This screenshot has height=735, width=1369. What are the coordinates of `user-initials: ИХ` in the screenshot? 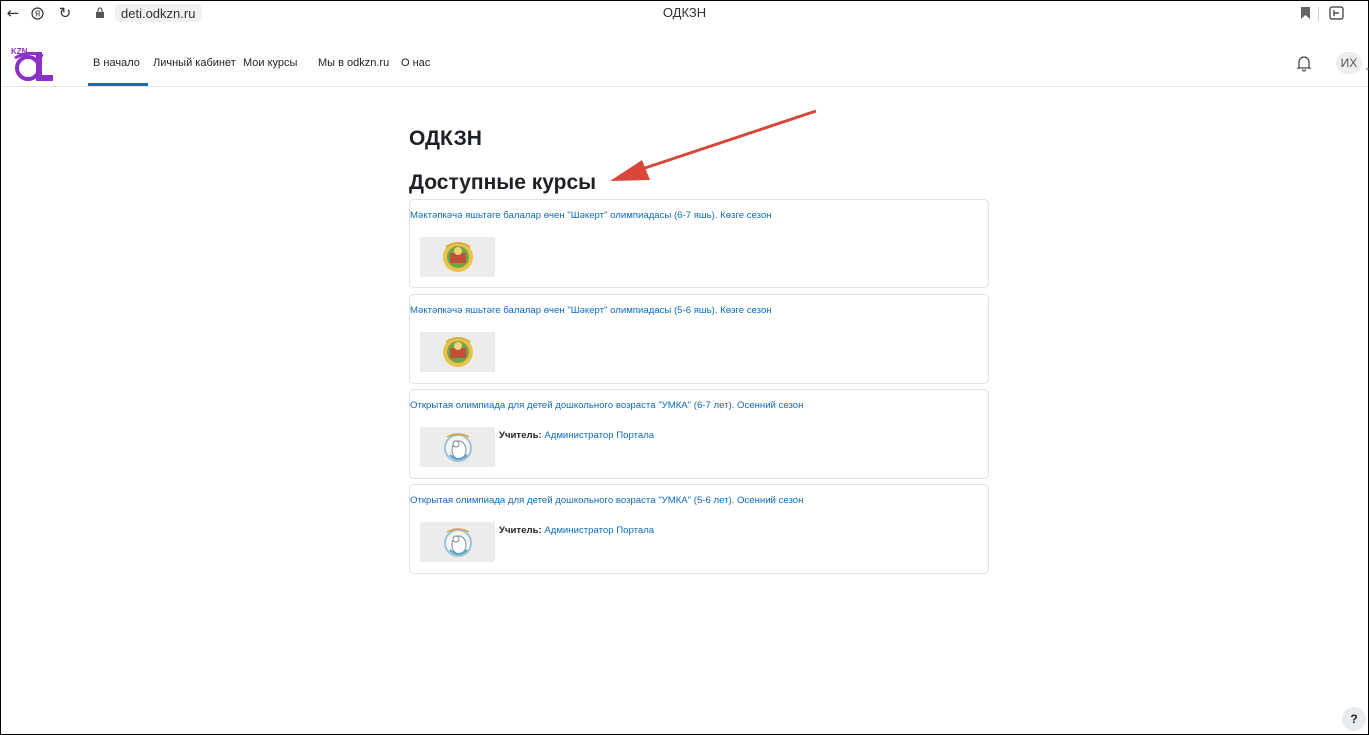 It's located at (1349, 63).